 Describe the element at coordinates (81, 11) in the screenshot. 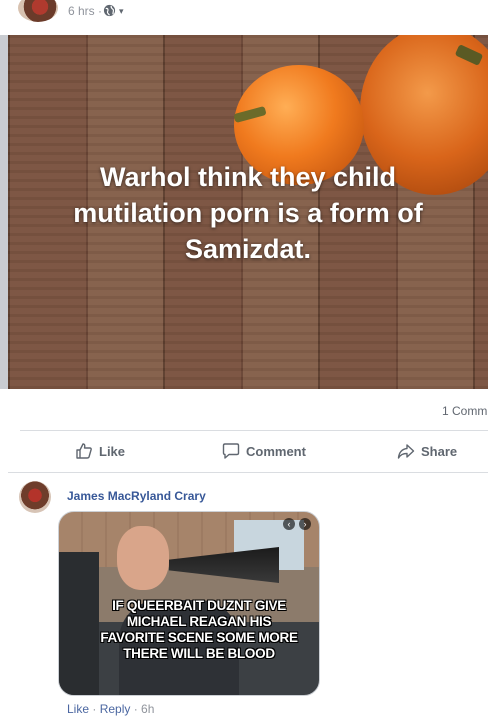

I see `post-time: 6 hrs` at that location.